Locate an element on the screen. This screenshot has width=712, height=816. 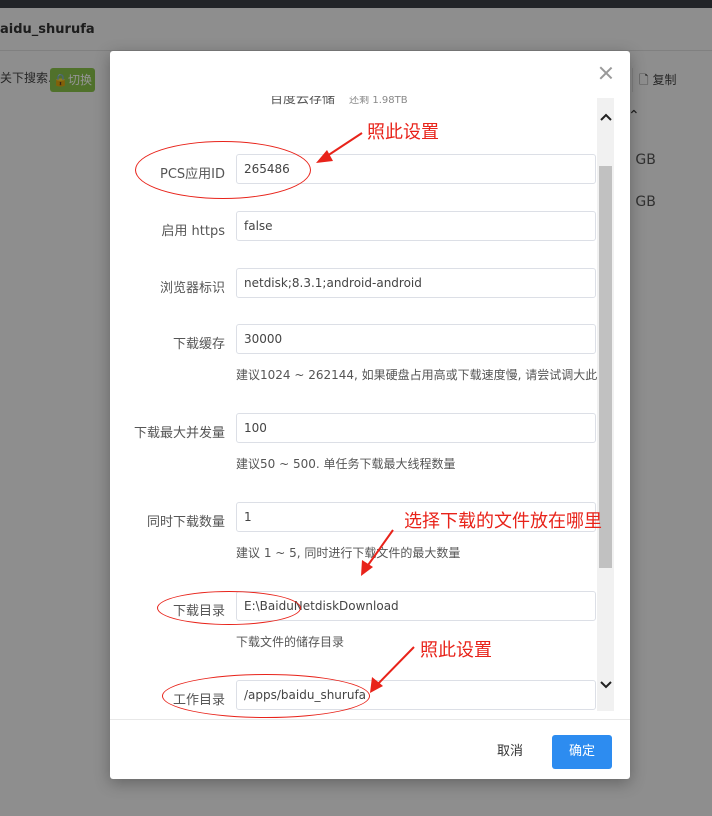
vertical-scrollbar is located at coordinates (605, 404).